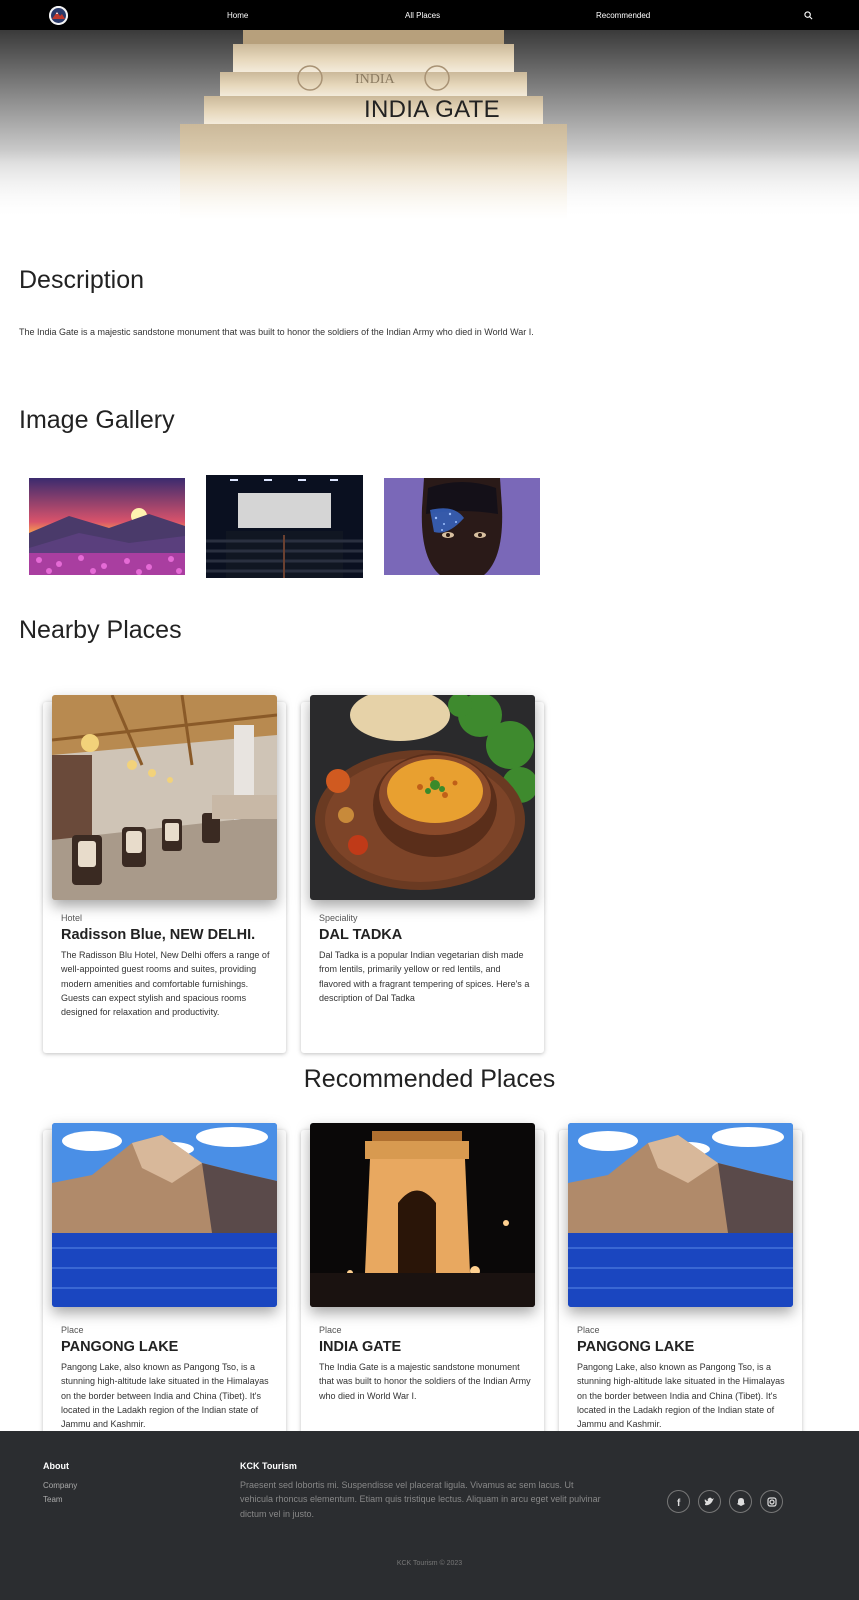  What do you see at coordinates (429, 1079) in the screenshot?
I see `recommended-heading: Recommended Places` at bounding box center [429, 1079].